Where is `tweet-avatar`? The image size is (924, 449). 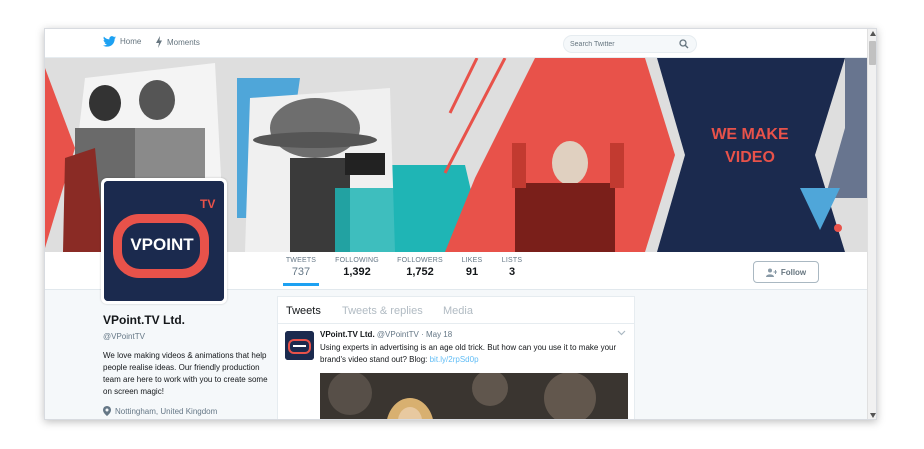 tweet-avatar is located at coordinates (299, 345).